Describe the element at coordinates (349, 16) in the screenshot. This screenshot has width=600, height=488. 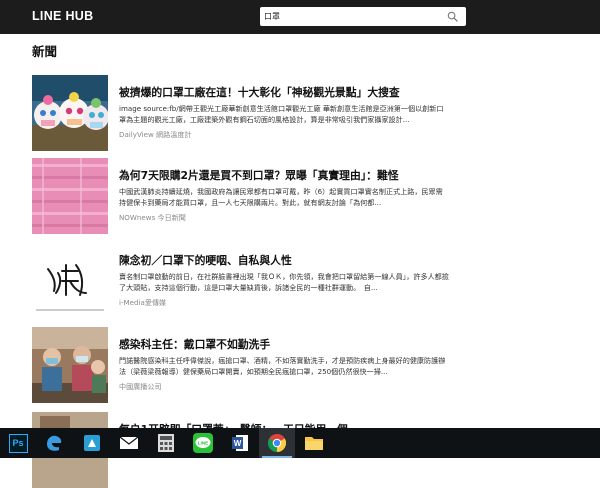
I see `search-input` at that location.